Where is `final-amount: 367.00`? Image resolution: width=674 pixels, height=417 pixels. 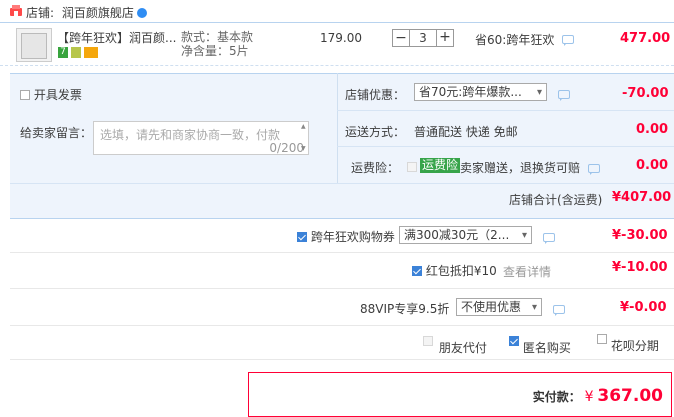 final-amount: 367.00 is located at coordinates (630, 396).